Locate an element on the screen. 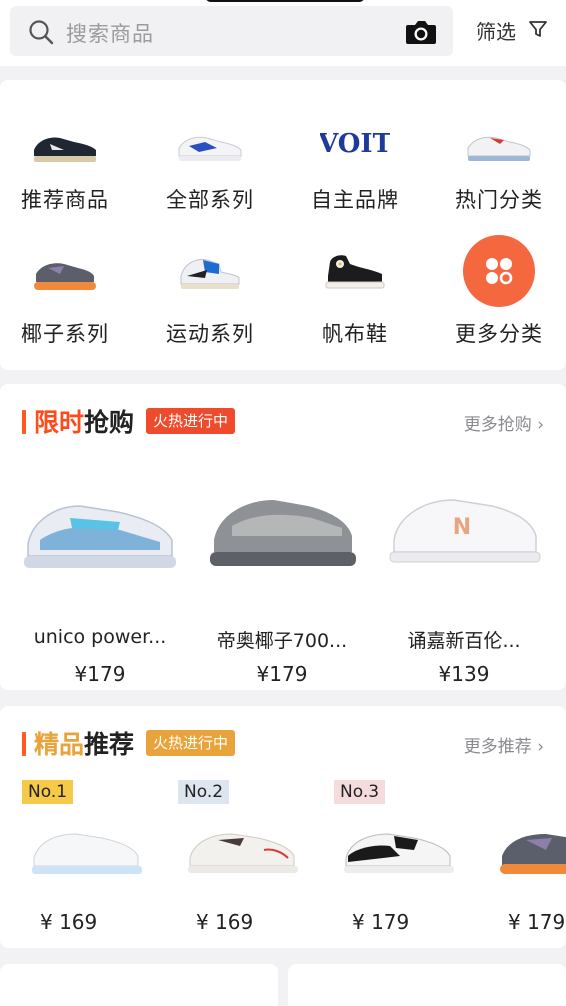  product-price: ¥139 is located at coordinates (464, 674).